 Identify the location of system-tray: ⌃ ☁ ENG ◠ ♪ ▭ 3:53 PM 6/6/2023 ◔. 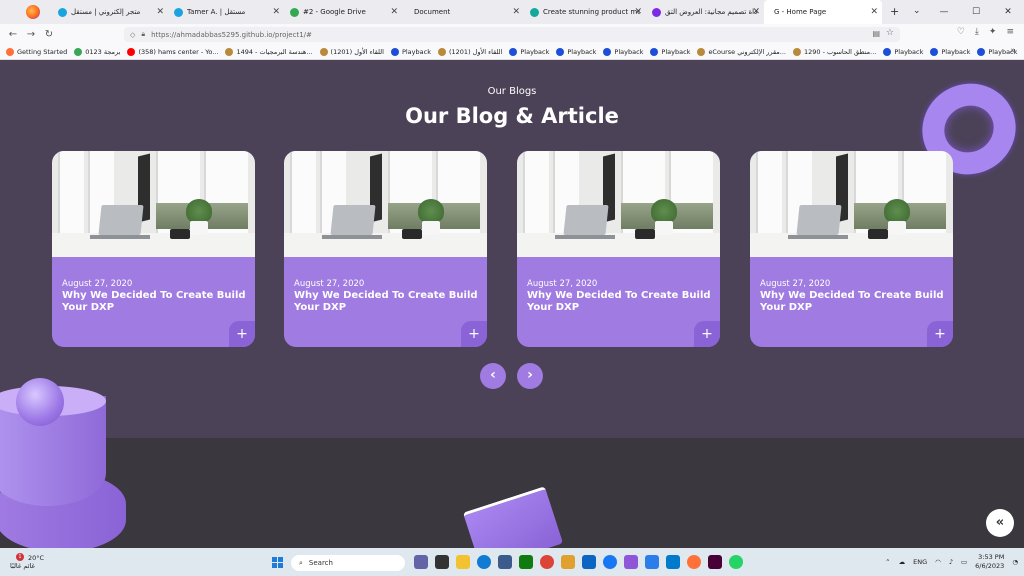
(951, 562).